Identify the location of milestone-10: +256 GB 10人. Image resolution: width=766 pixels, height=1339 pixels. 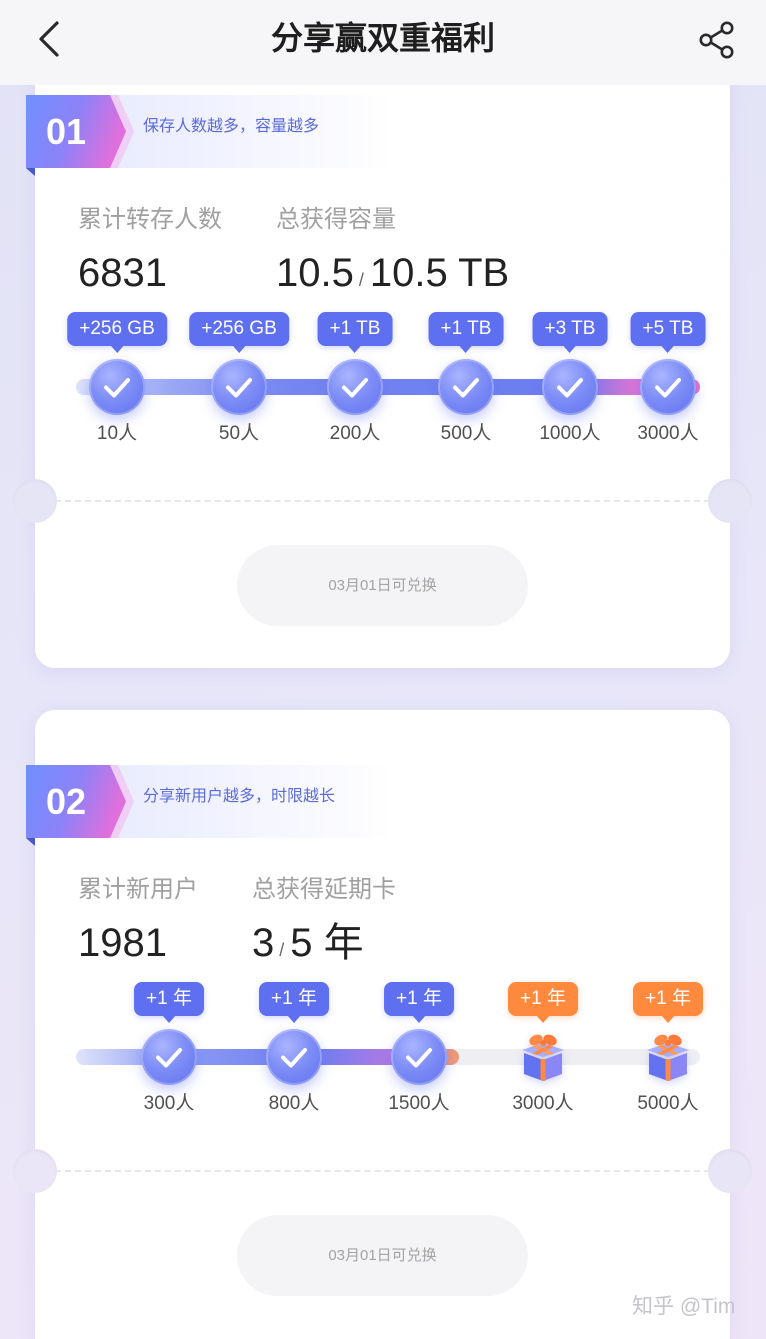
(117, 379).